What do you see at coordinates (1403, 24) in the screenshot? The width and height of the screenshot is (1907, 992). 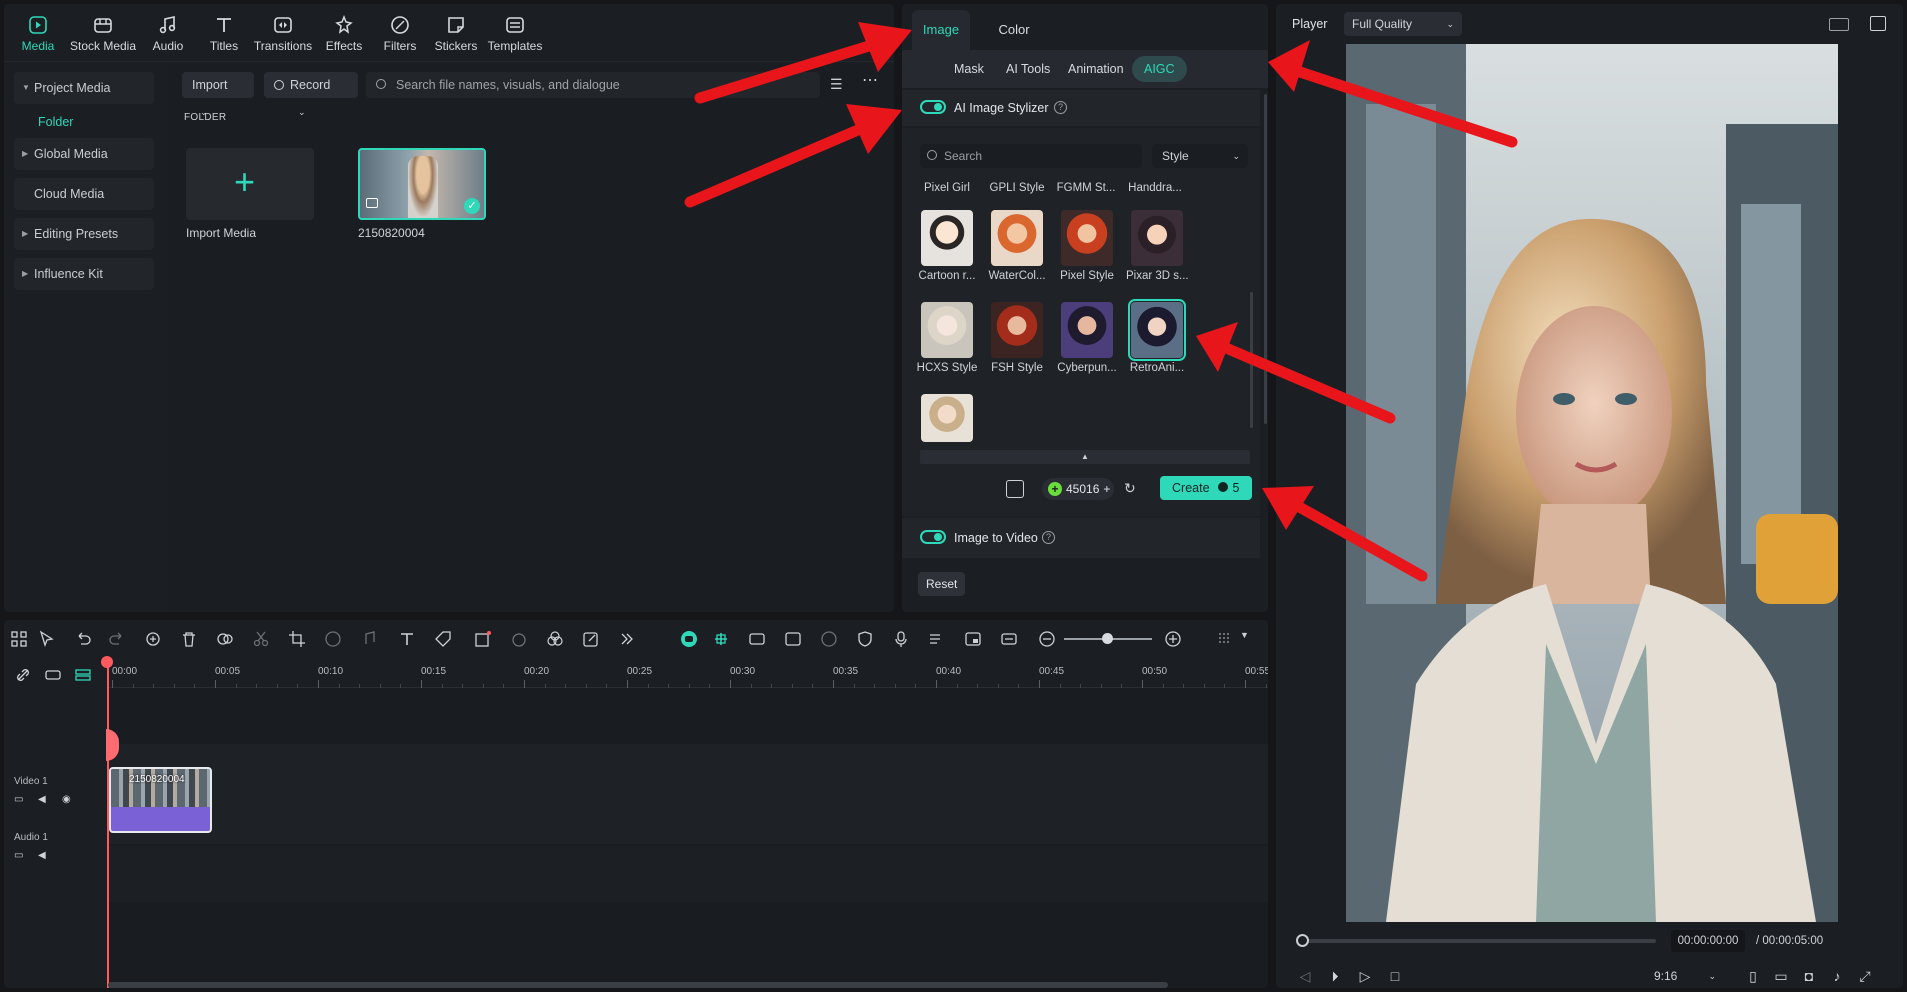 I see `quality-select: Full Quality ⌄` at bounding box center [1403, 24].